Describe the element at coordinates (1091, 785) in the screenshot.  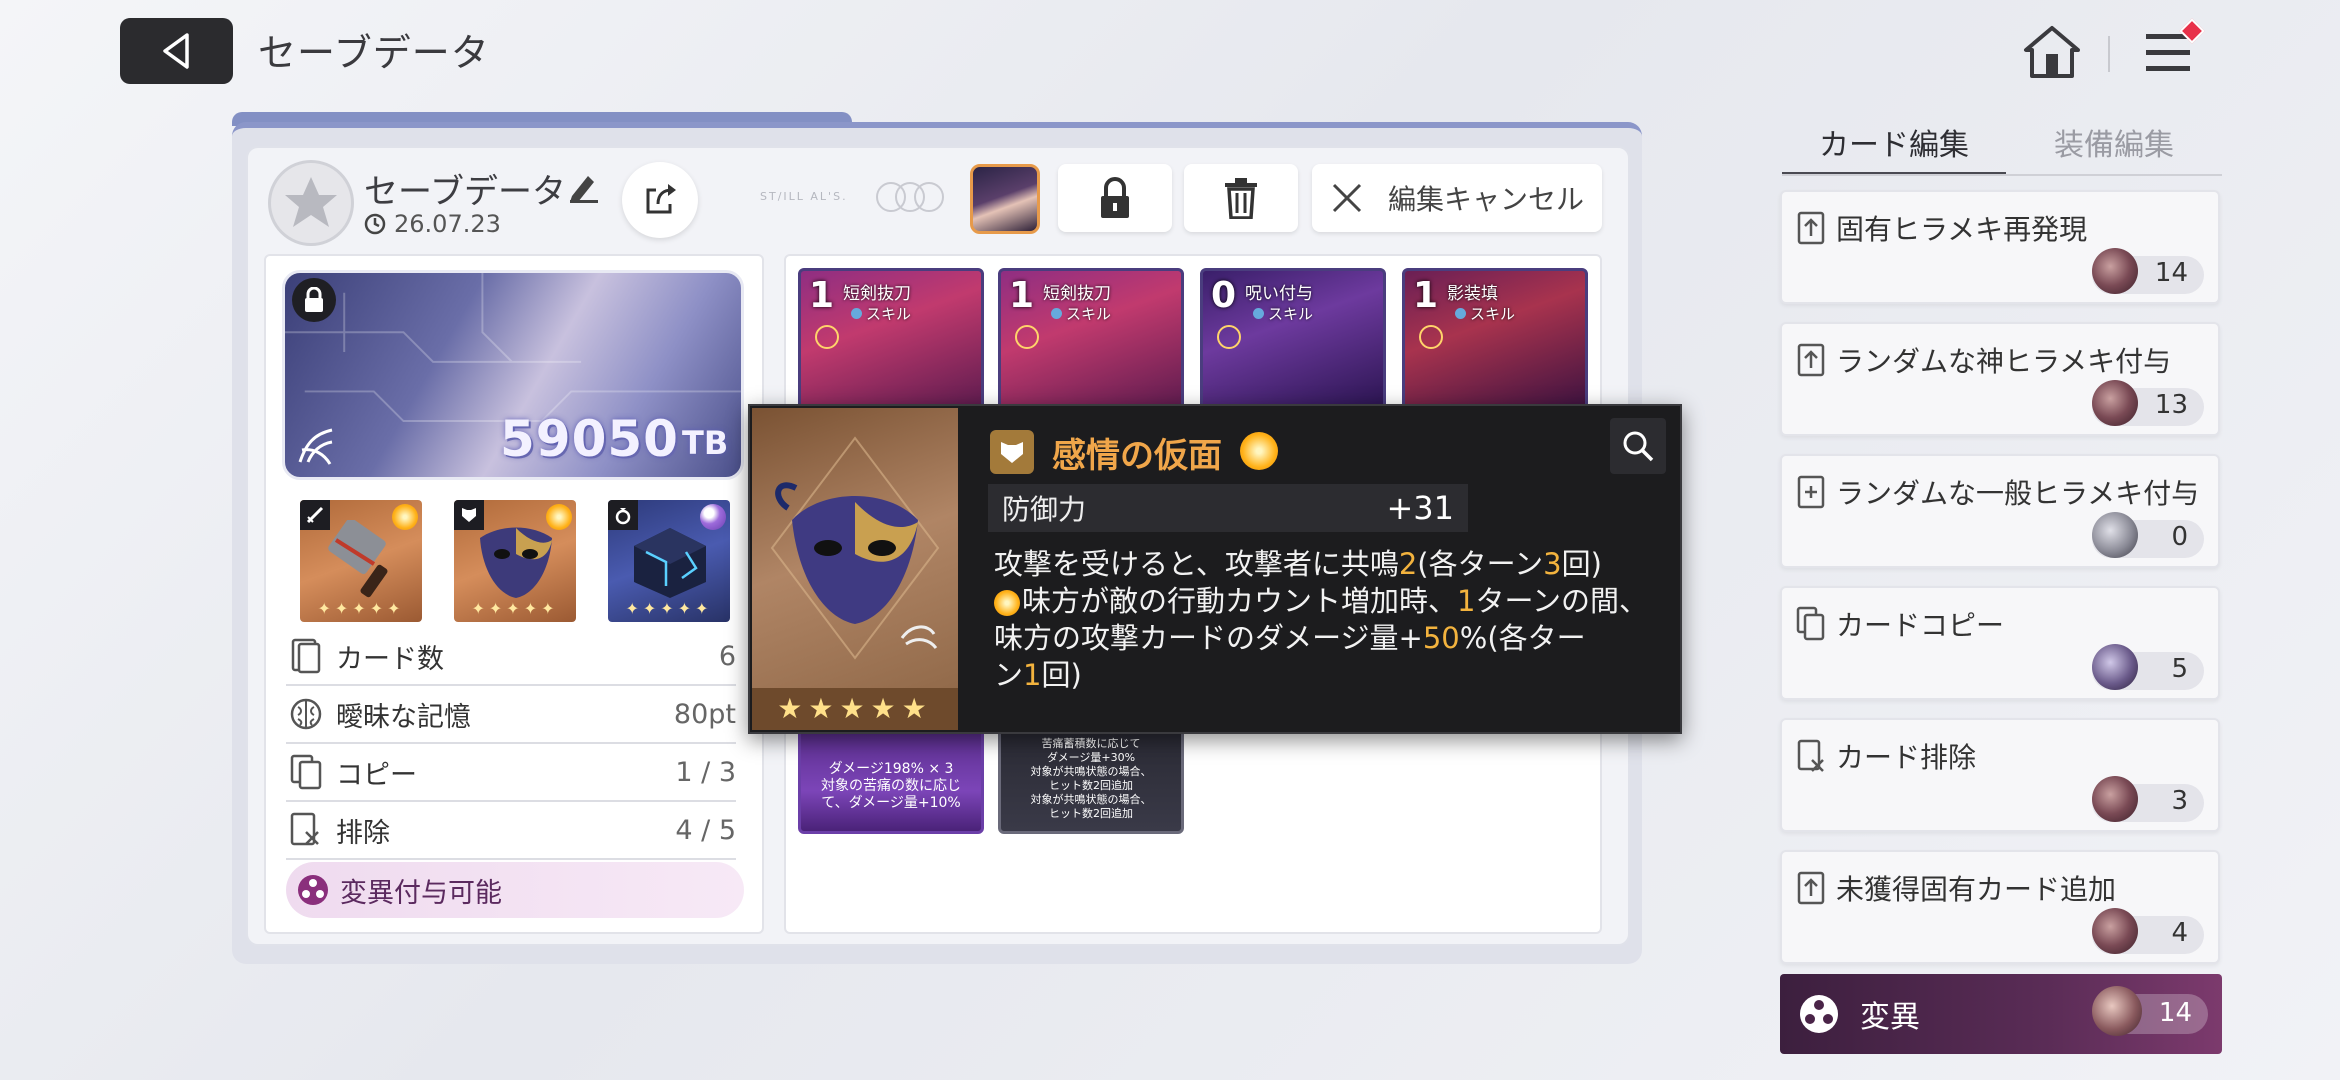
I see `card-text: ヒット数2回追加` at that location.